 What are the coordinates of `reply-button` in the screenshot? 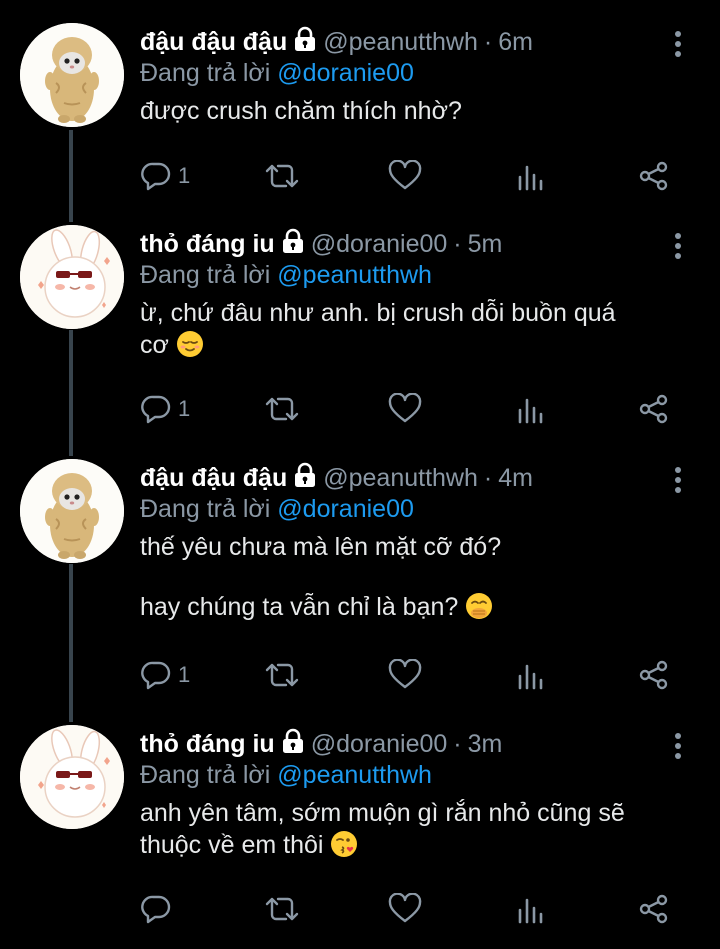 It's located at (159, 909).